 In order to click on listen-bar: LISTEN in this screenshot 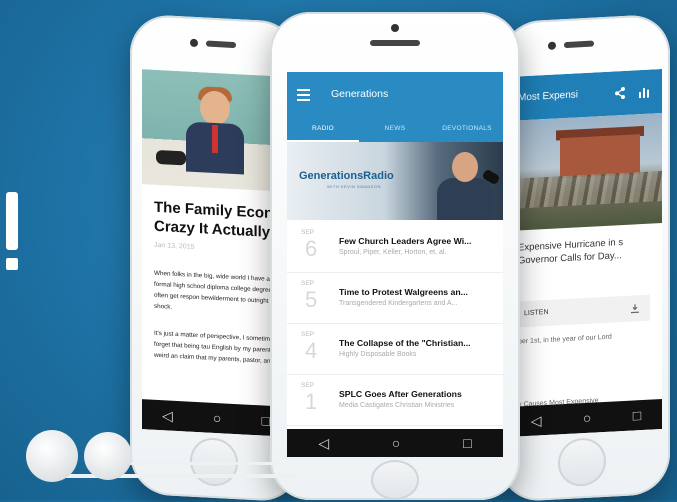, I will do `click(580, 311)`.